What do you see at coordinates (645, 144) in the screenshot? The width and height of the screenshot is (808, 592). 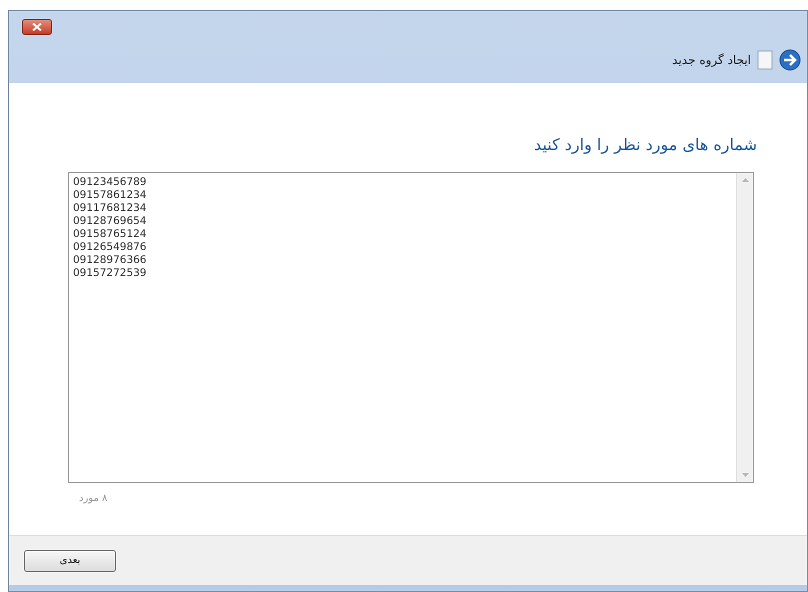 I see `instruction-text: شماره های مورد نظر را وارد کنید` at bounding box center [645, 144].